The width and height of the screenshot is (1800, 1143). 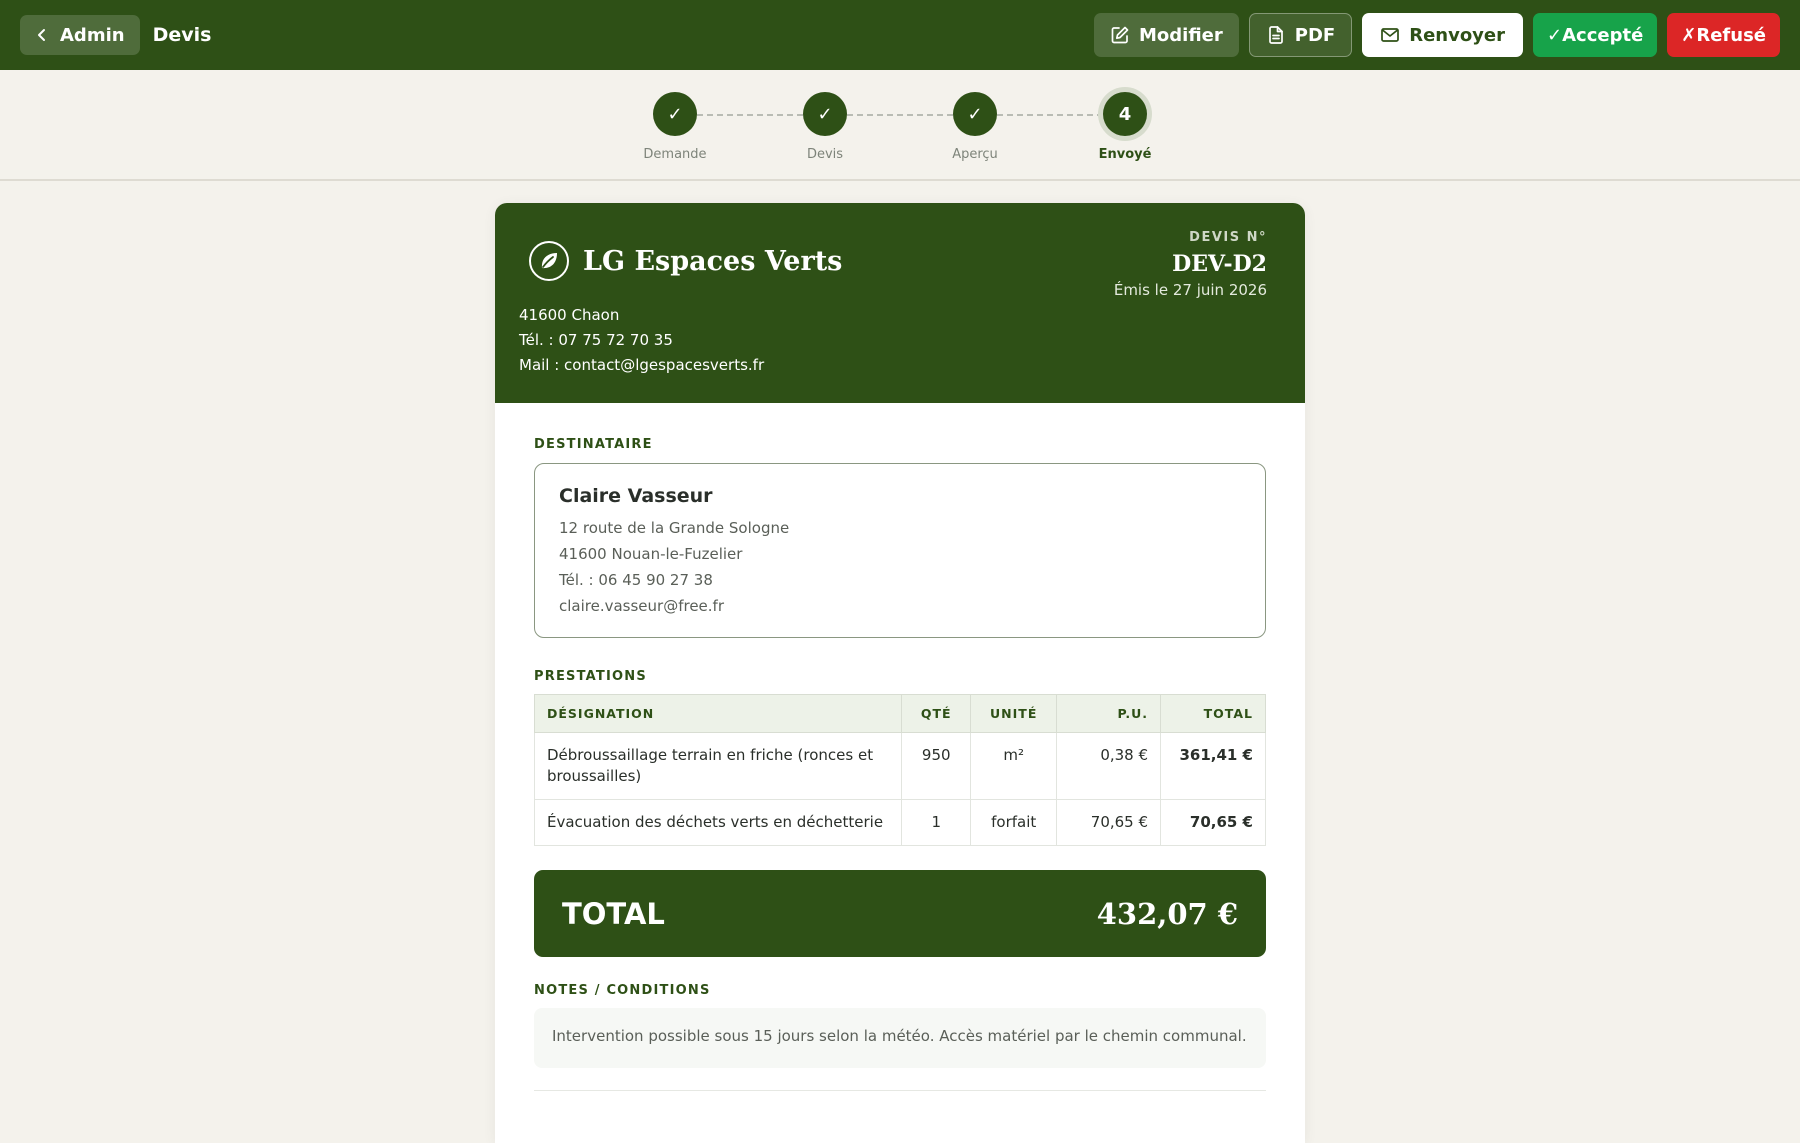 What do you see at coordinates (1190, 290) in the screenshot?
I see `quote-issue-date: Émis le 27 juin 2026` at bounding box center [1190, 290].